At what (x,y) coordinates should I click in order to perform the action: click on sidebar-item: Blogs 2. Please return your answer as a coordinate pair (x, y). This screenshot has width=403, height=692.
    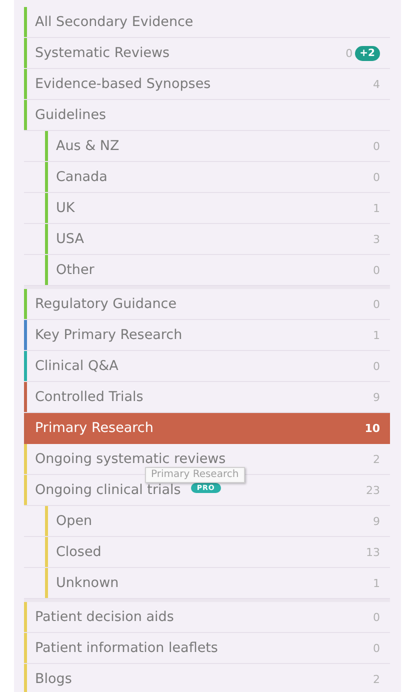
    Looking at the image, I should click on (207, 678).